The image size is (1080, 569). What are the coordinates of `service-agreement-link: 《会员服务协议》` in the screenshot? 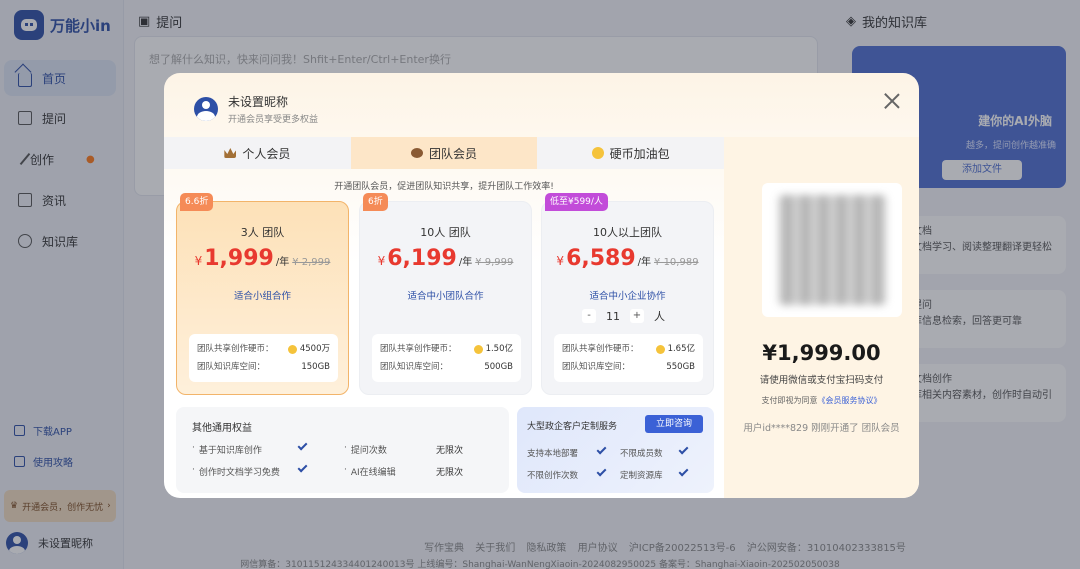 It's located at (850, 400).